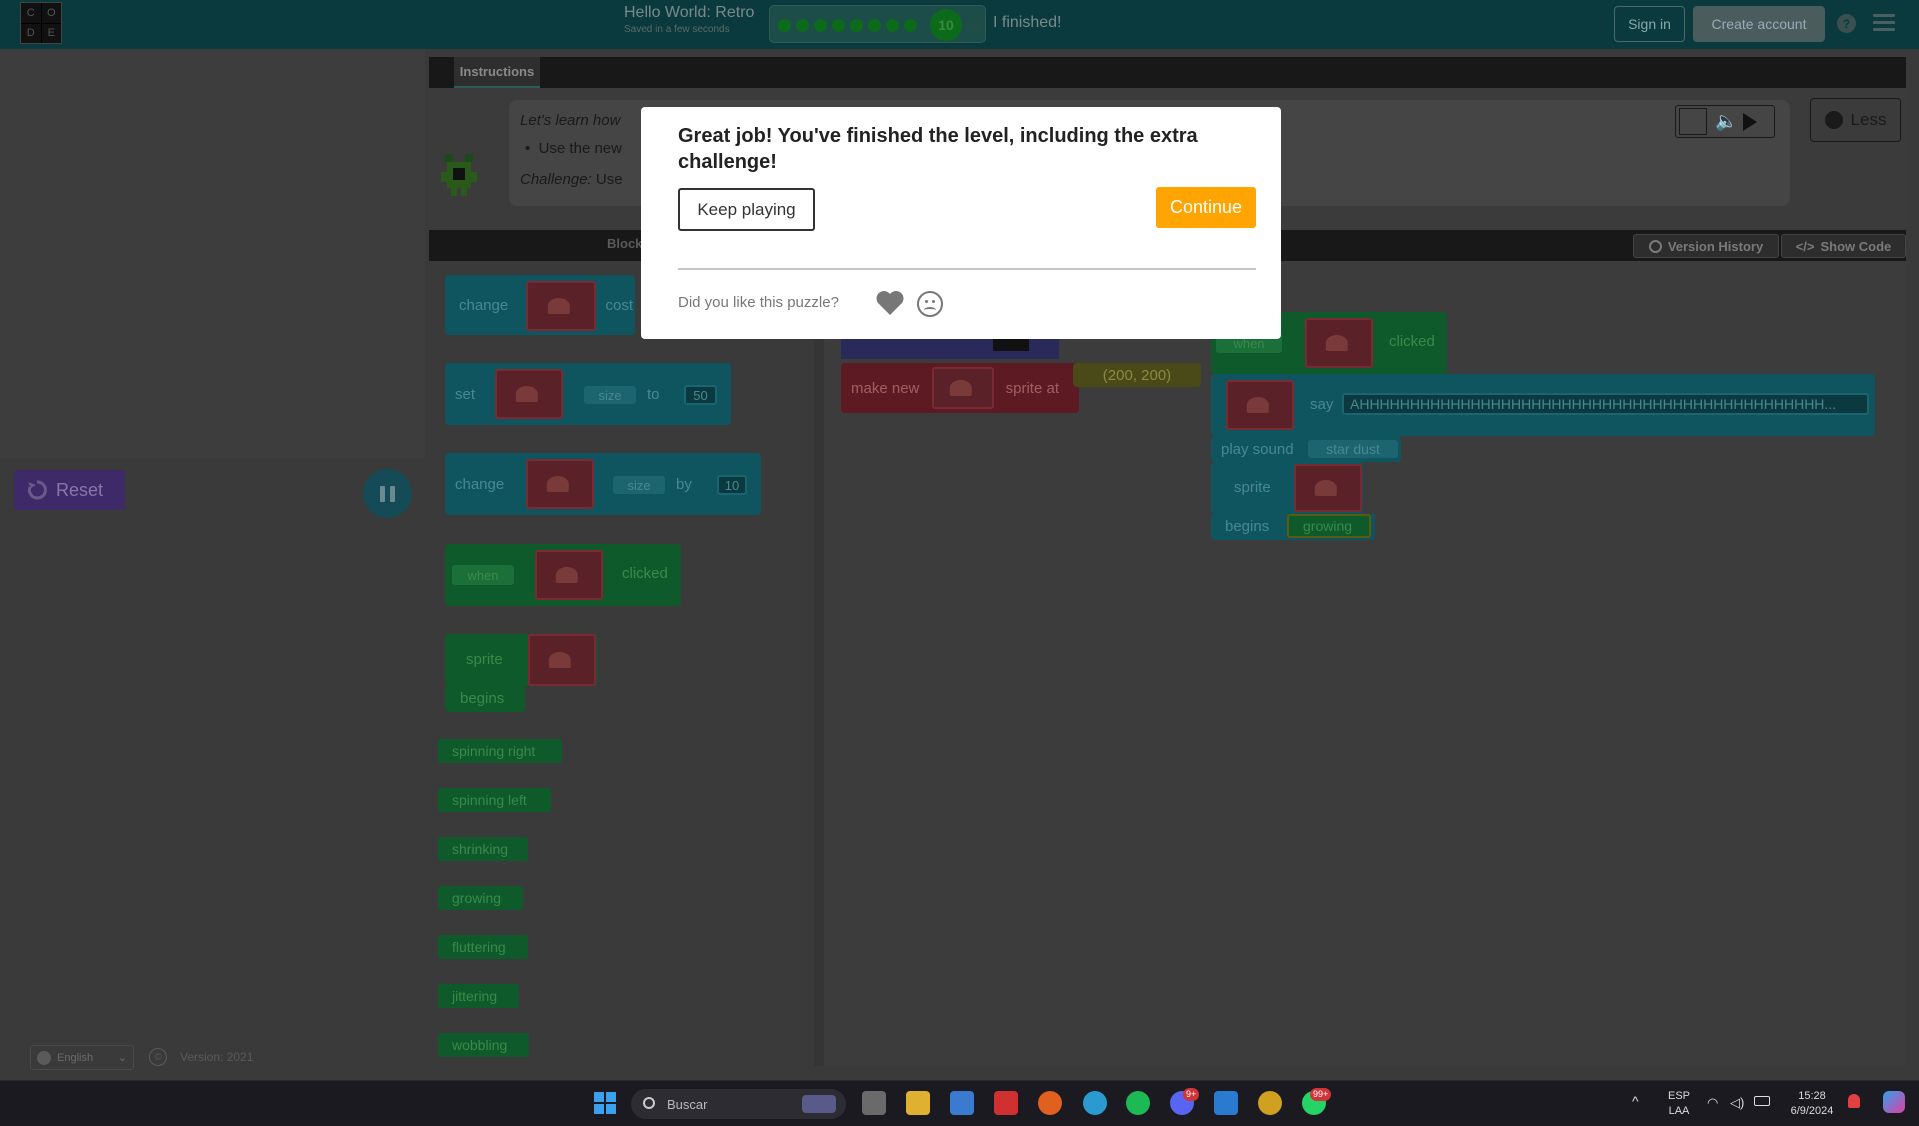  What do you see at coordinates (1812, 1104) in the screenshot?
I see `clock: 15:28 6/9/2024` at bounding box center [1812, 1104].